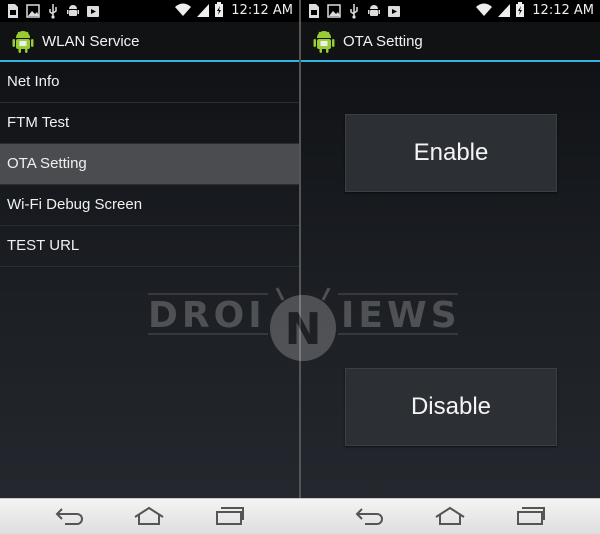 The height and width of the screenshot is (534, 600). Describe the element at coordinates (149, 205) in the screenshot. I see `list-item-wifi-debug-screen: Wi-Fi Debug Screen` at that location.